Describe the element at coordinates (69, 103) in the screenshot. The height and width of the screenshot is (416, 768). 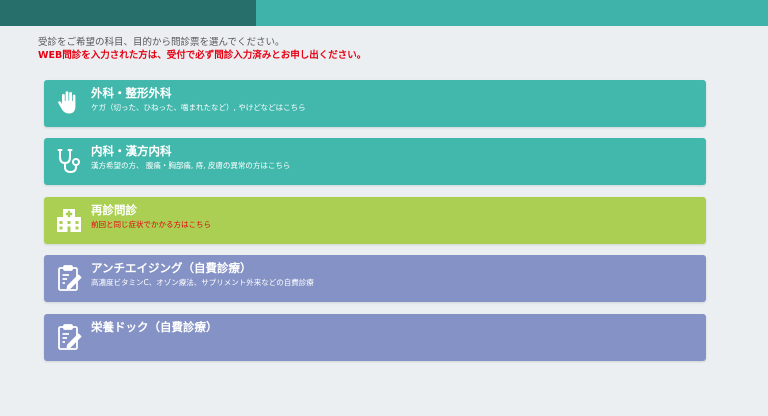
I see `hand-icon` at that location.